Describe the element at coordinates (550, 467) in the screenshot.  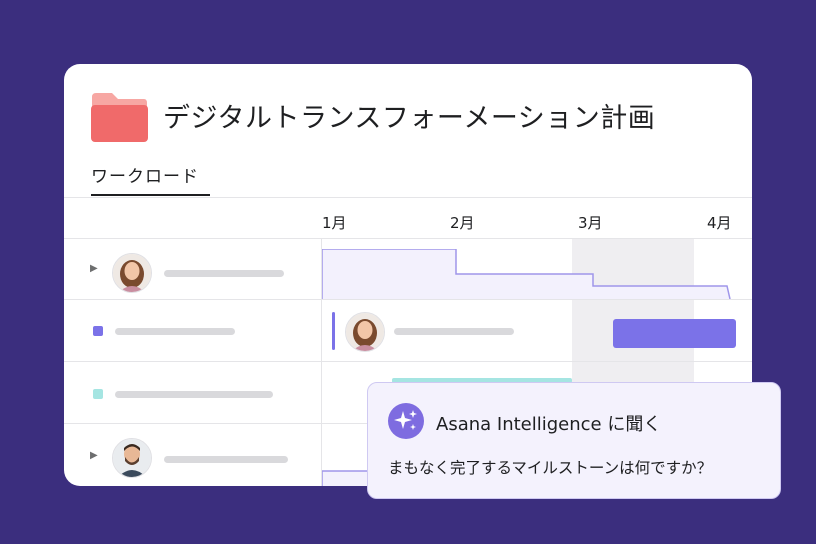
I see `ai-suggested-question: まもなく完了するマイルストーンは何ですか？` at that location.